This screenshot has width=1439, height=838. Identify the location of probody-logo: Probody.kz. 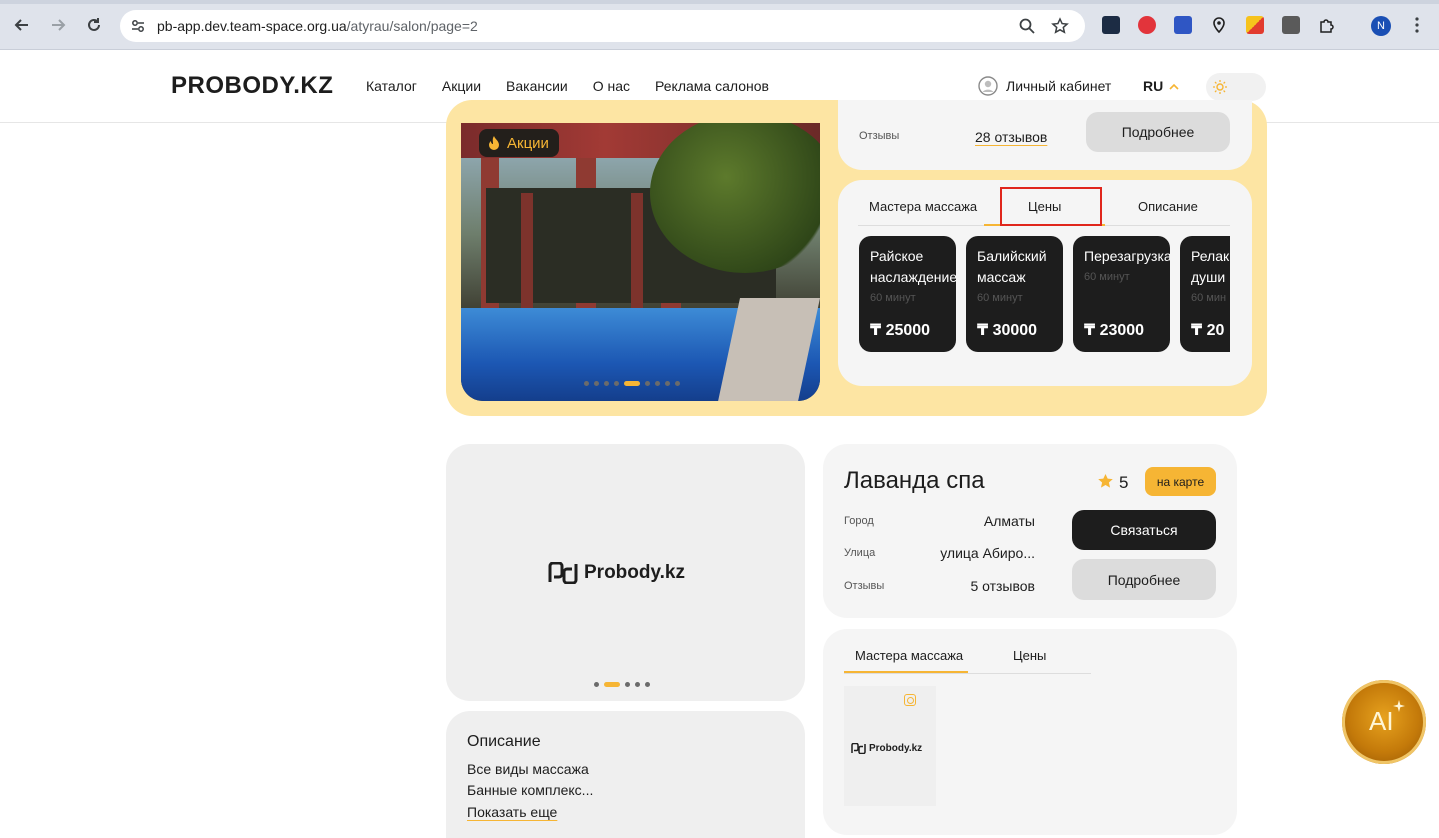
(616, 573).